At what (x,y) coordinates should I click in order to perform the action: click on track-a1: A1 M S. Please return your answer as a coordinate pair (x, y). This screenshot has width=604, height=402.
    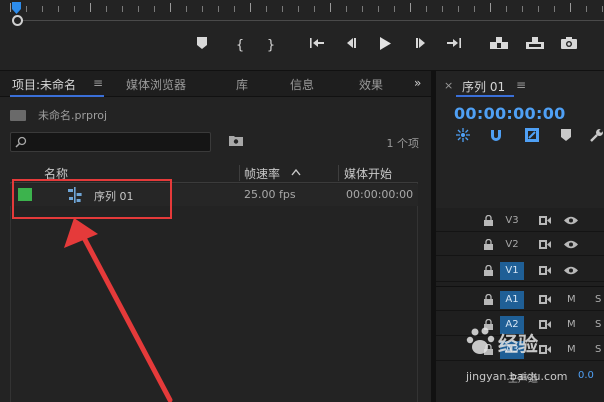
    Looking at the image, I should click on (520, 300).